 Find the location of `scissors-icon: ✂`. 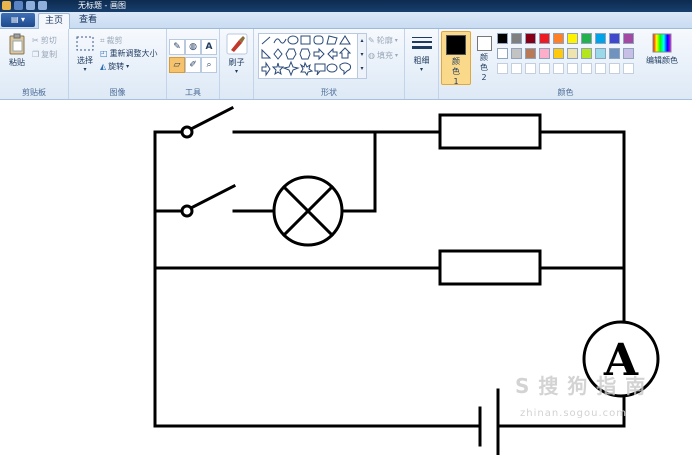

scissors-icon: ✂ is located at coordinates (35, 40).